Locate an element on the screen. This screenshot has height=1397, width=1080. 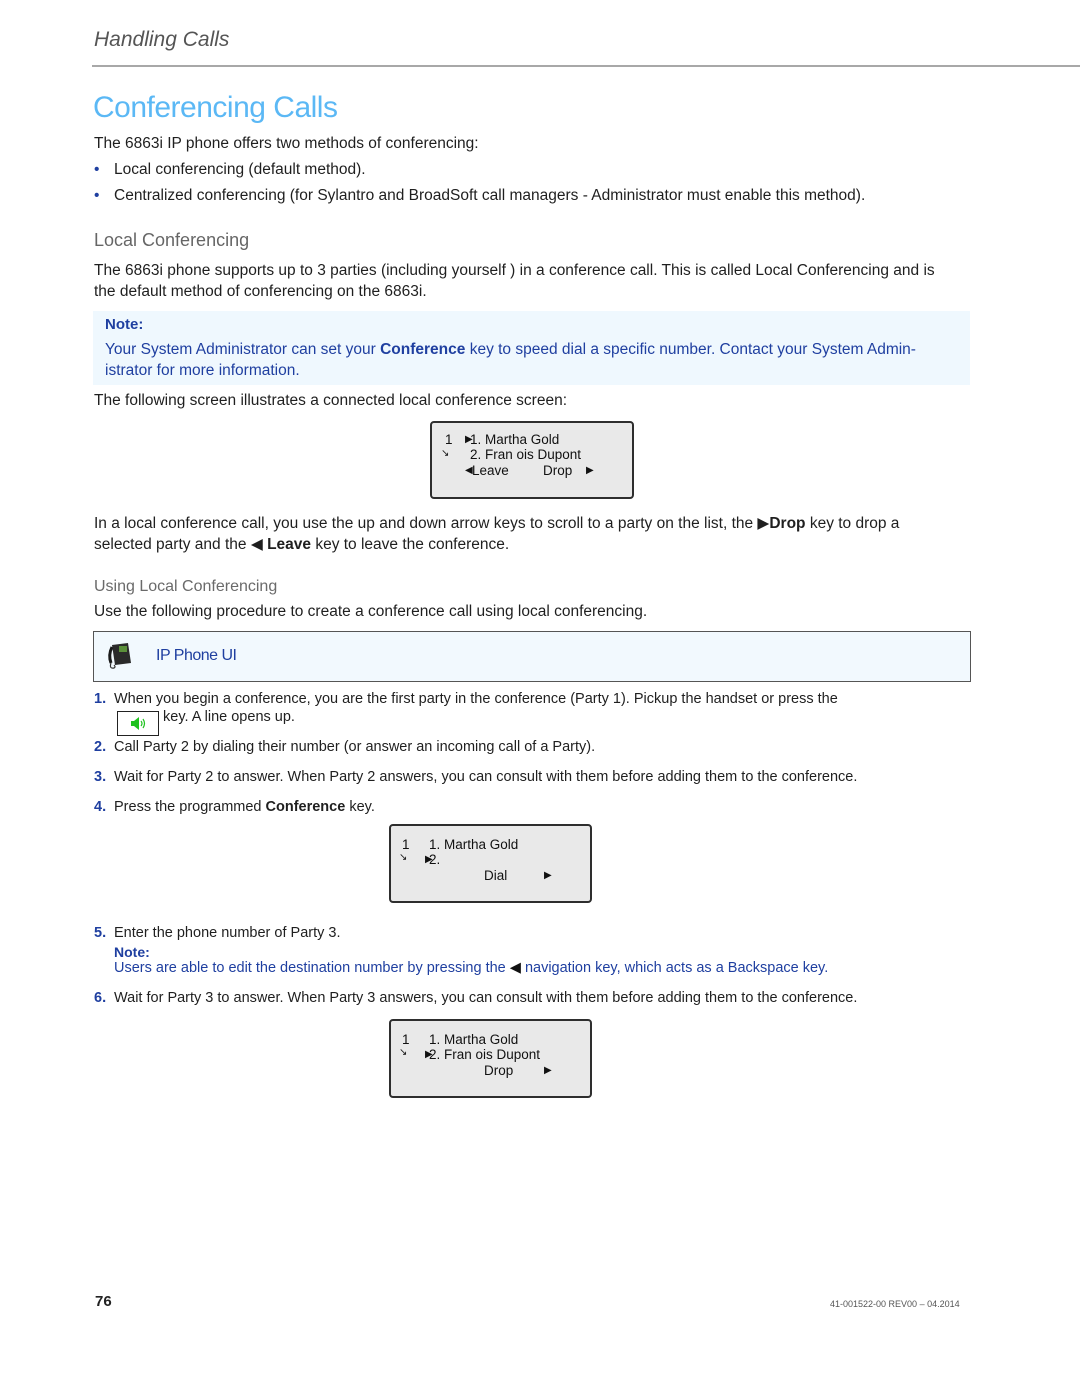
softkey-dial: Dial is located at coordinates (496, 875).